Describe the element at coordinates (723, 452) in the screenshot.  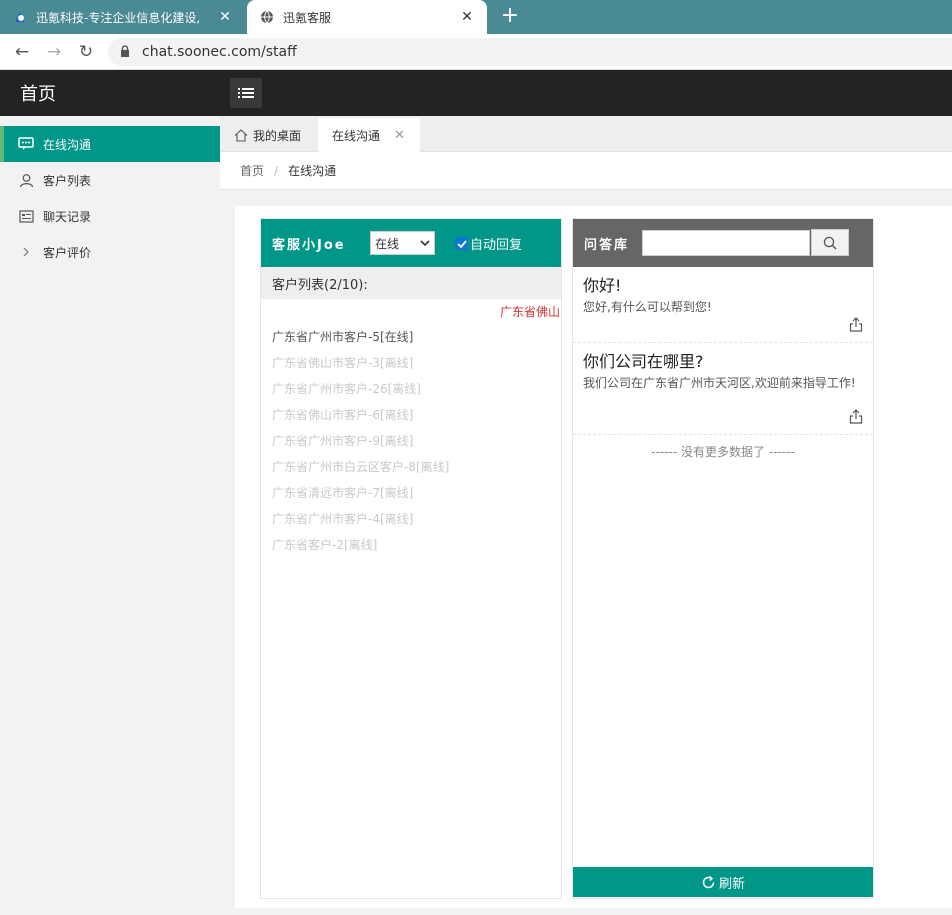
I see `no-more-data: ------ 没有更多数据了 ------` at that location.